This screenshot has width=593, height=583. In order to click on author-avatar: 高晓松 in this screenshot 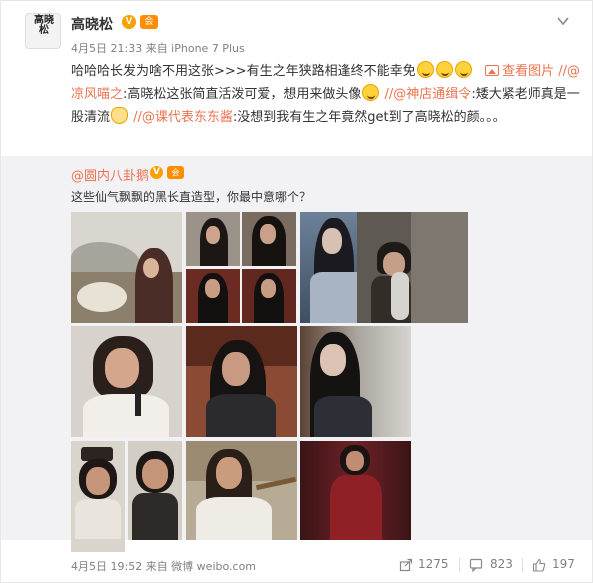, I will do `click(43, 31)`.